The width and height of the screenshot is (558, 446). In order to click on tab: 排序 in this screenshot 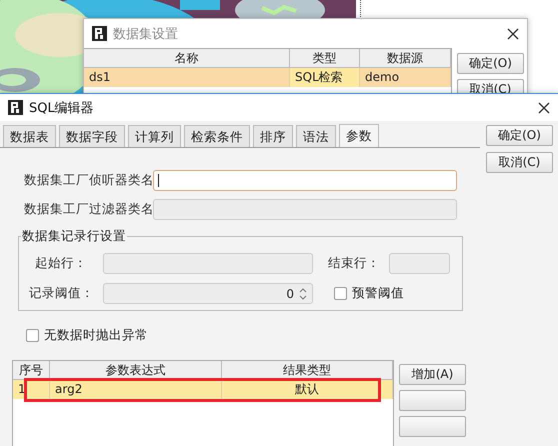, I will do `click(273, 136)`.